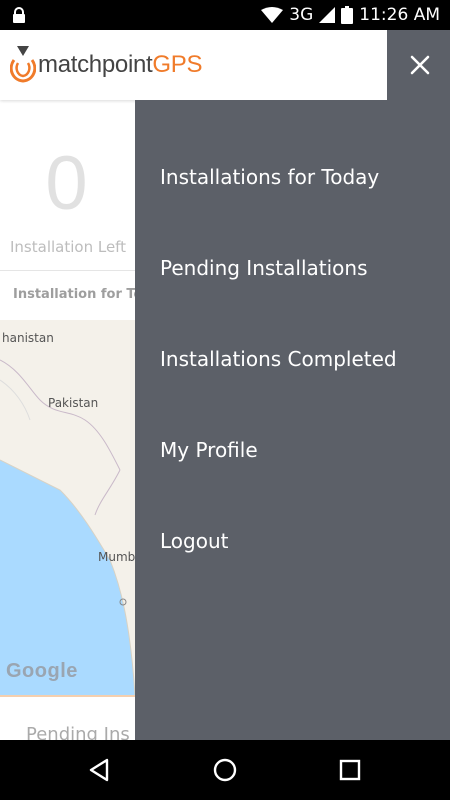 This screenshot has width=450, height=800. I want to click on system-nav-bar, so click(225, 770).